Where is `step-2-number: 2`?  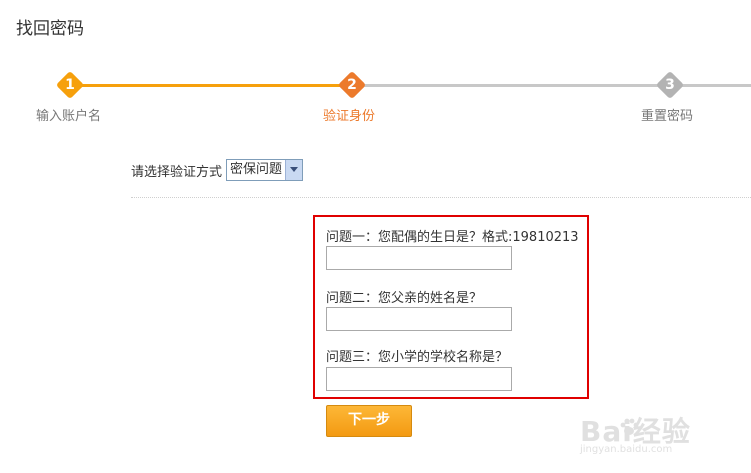 step-2-number: 2 is located at coordinates (352, 85).